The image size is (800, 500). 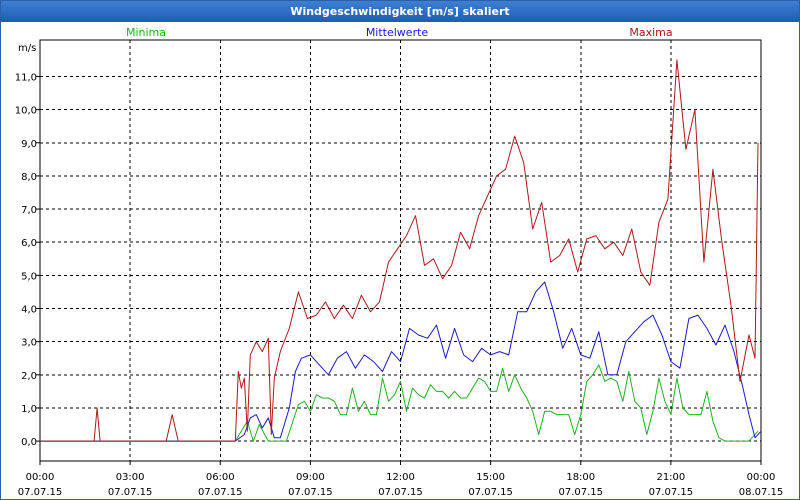 I want to click on x-tick-time: 21:00, so click(x=670, y=477).